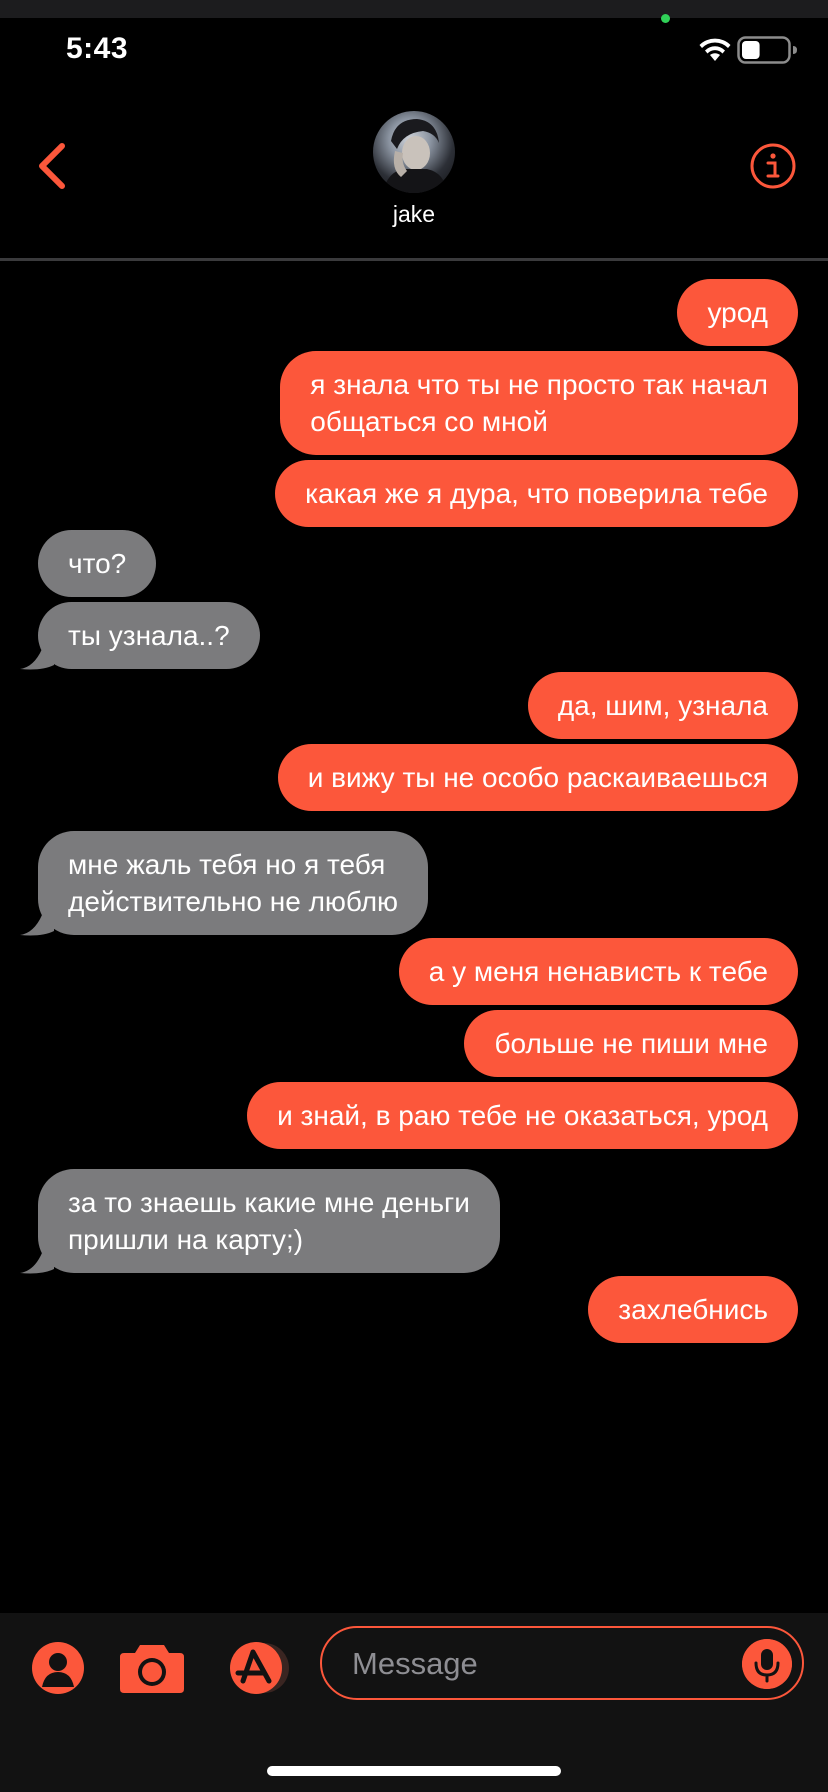 The image size is (828, 1792). I want to click on message-text-line: мне жаль тебя но я тебя, so click(227, 864).